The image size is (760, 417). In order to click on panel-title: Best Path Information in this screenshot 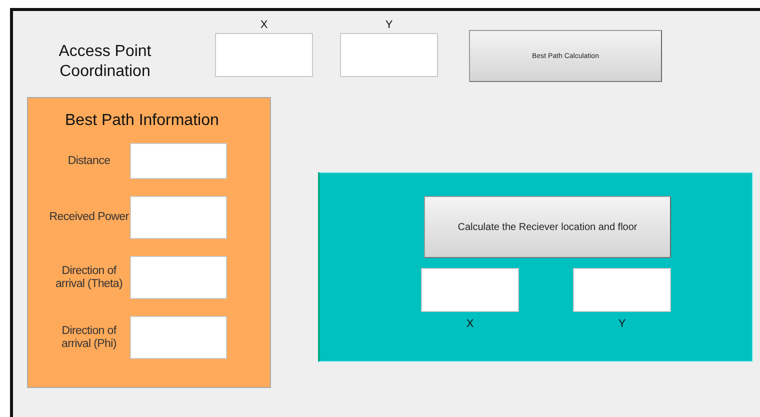, I will do `click(142, 121)`.